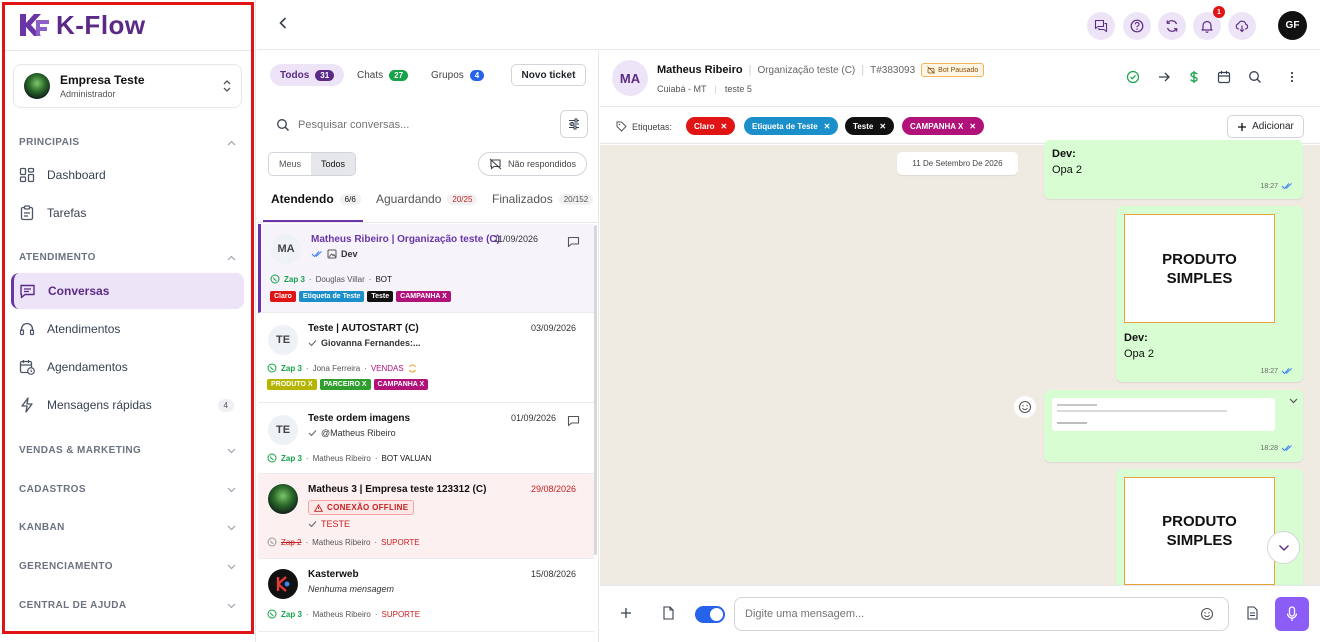 The width and height of the screenshot is (1320, 642). Describe the element at coordinates (82, 25) in the screenshot. I see `brand-logo: K-Flow` at that location.